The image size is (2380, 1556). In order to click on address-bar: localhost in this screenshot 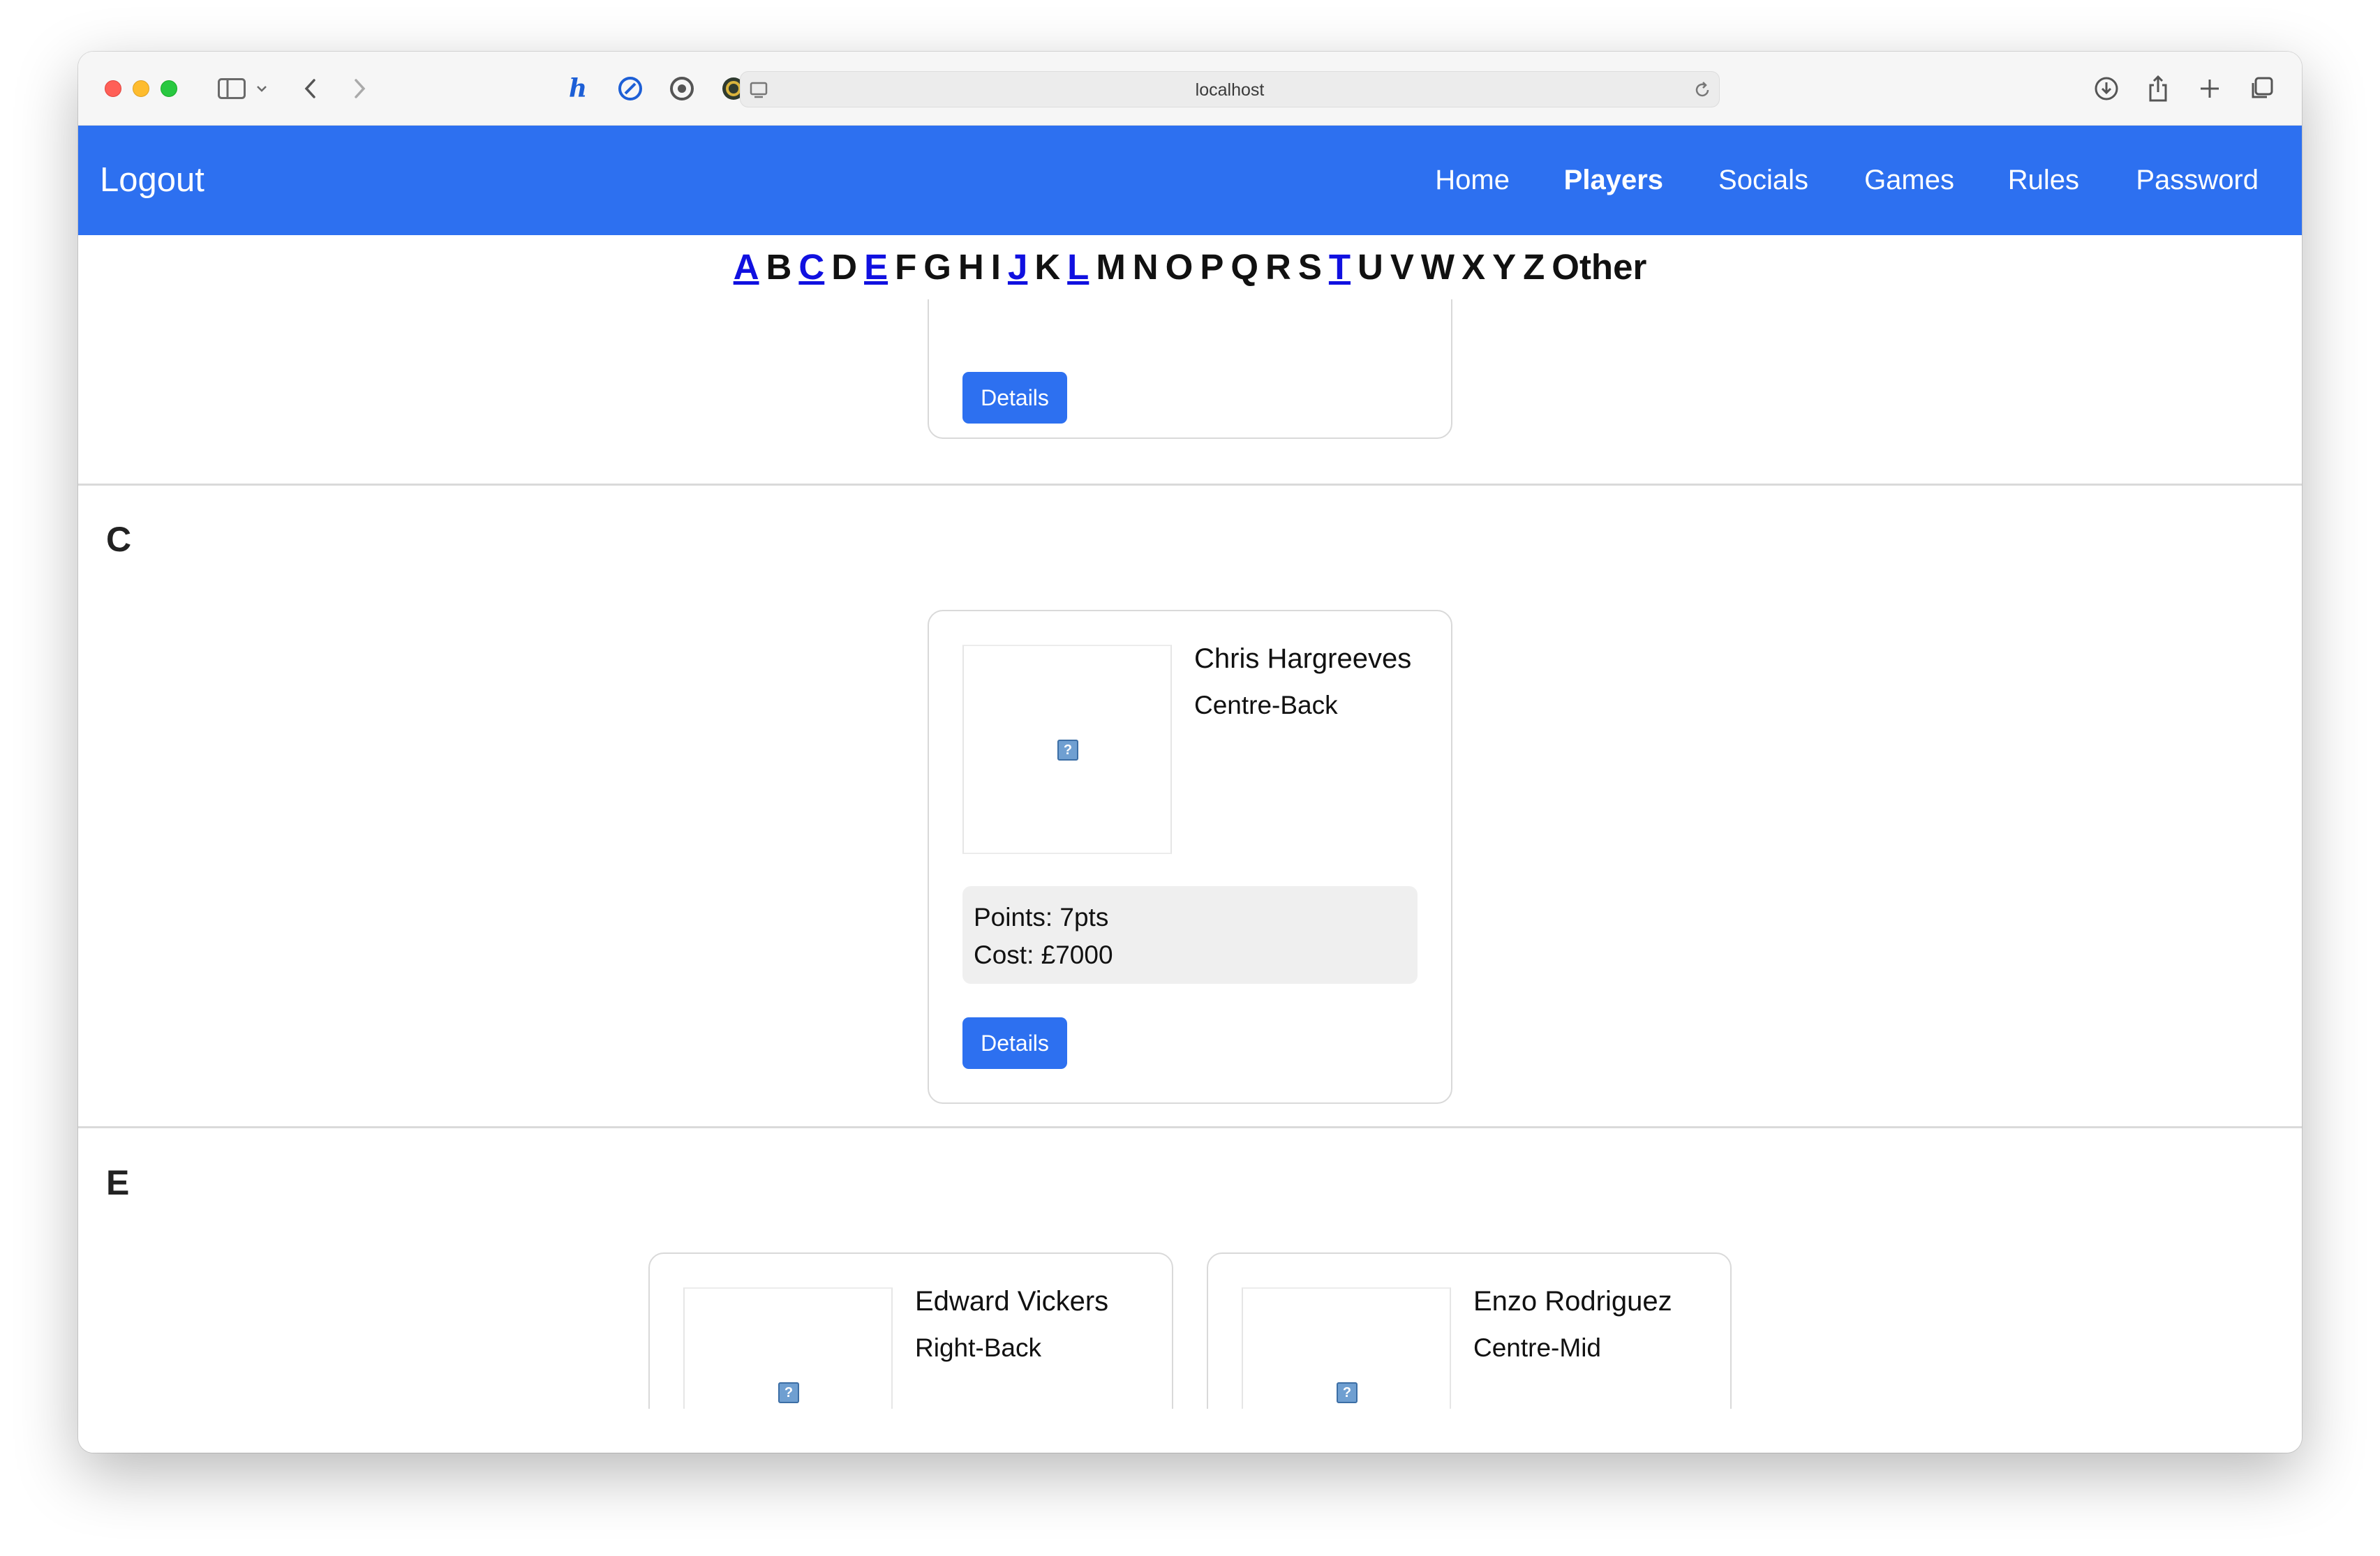, I will do `click(1230, 89)`.